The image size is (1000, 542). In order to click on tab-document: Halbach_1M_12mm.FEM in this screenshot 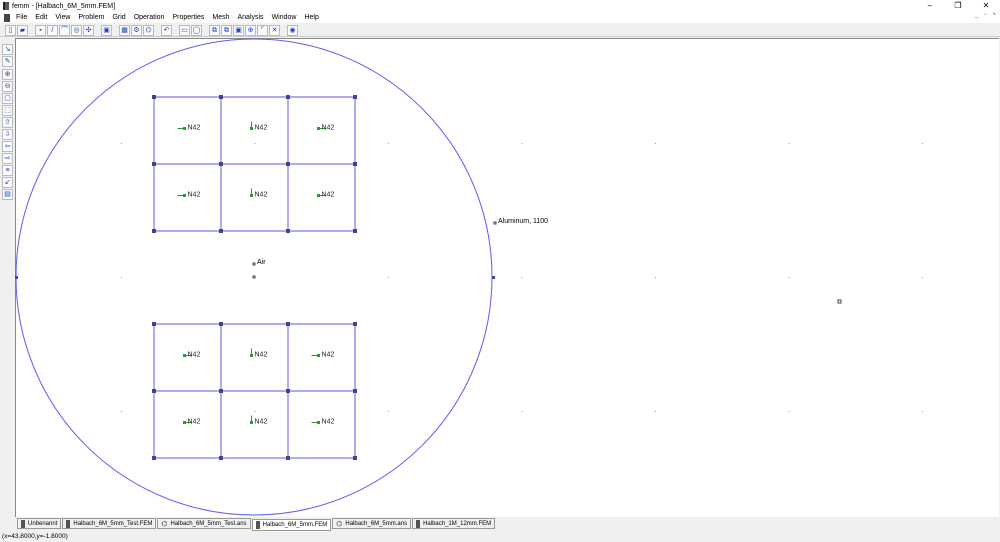, I will do `click(454, 523)`.